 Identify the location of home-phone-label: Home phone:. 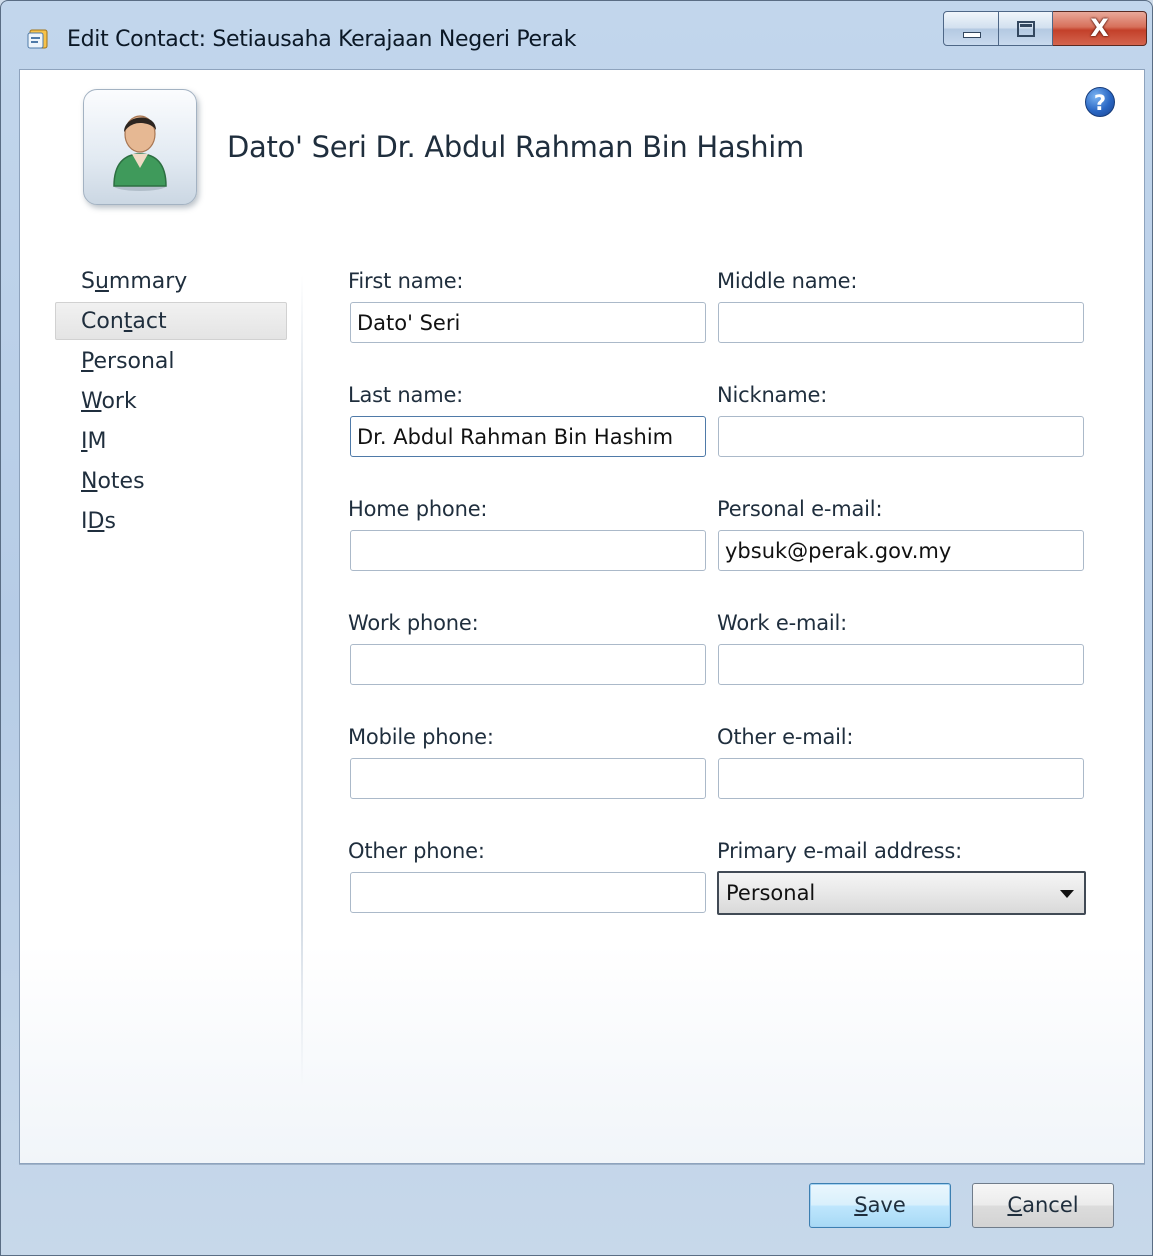
(418, 509).